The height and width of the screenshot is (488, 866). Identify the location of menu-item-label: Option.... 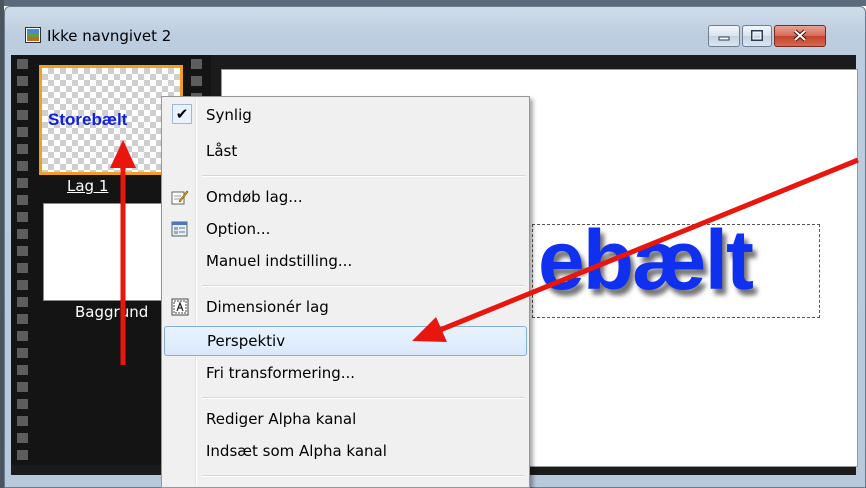
(238, 229).